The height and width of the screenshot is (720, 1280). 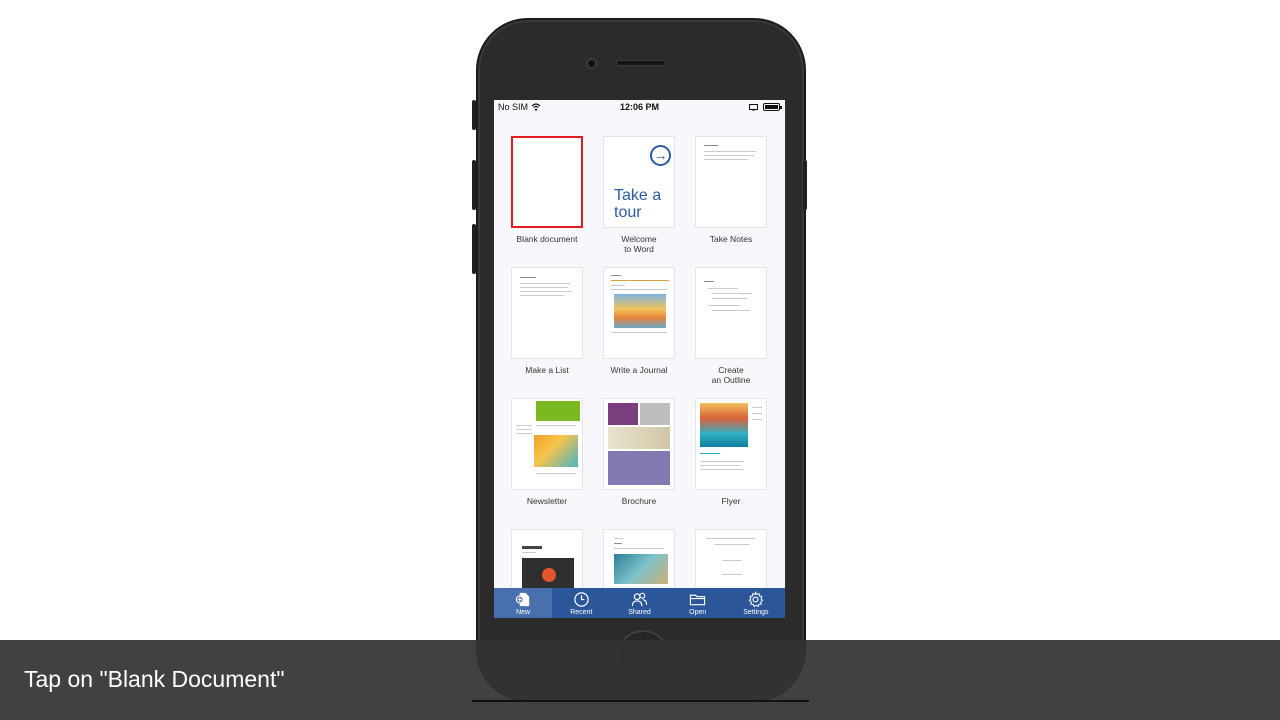 I want to click on tab-settings-label: Settings, so click(x=756, y=612).